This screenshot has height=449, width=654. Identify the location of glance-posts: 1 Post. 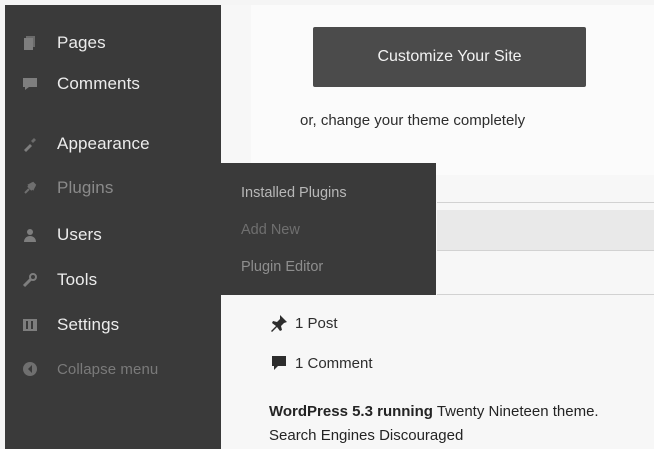
(304, 323).